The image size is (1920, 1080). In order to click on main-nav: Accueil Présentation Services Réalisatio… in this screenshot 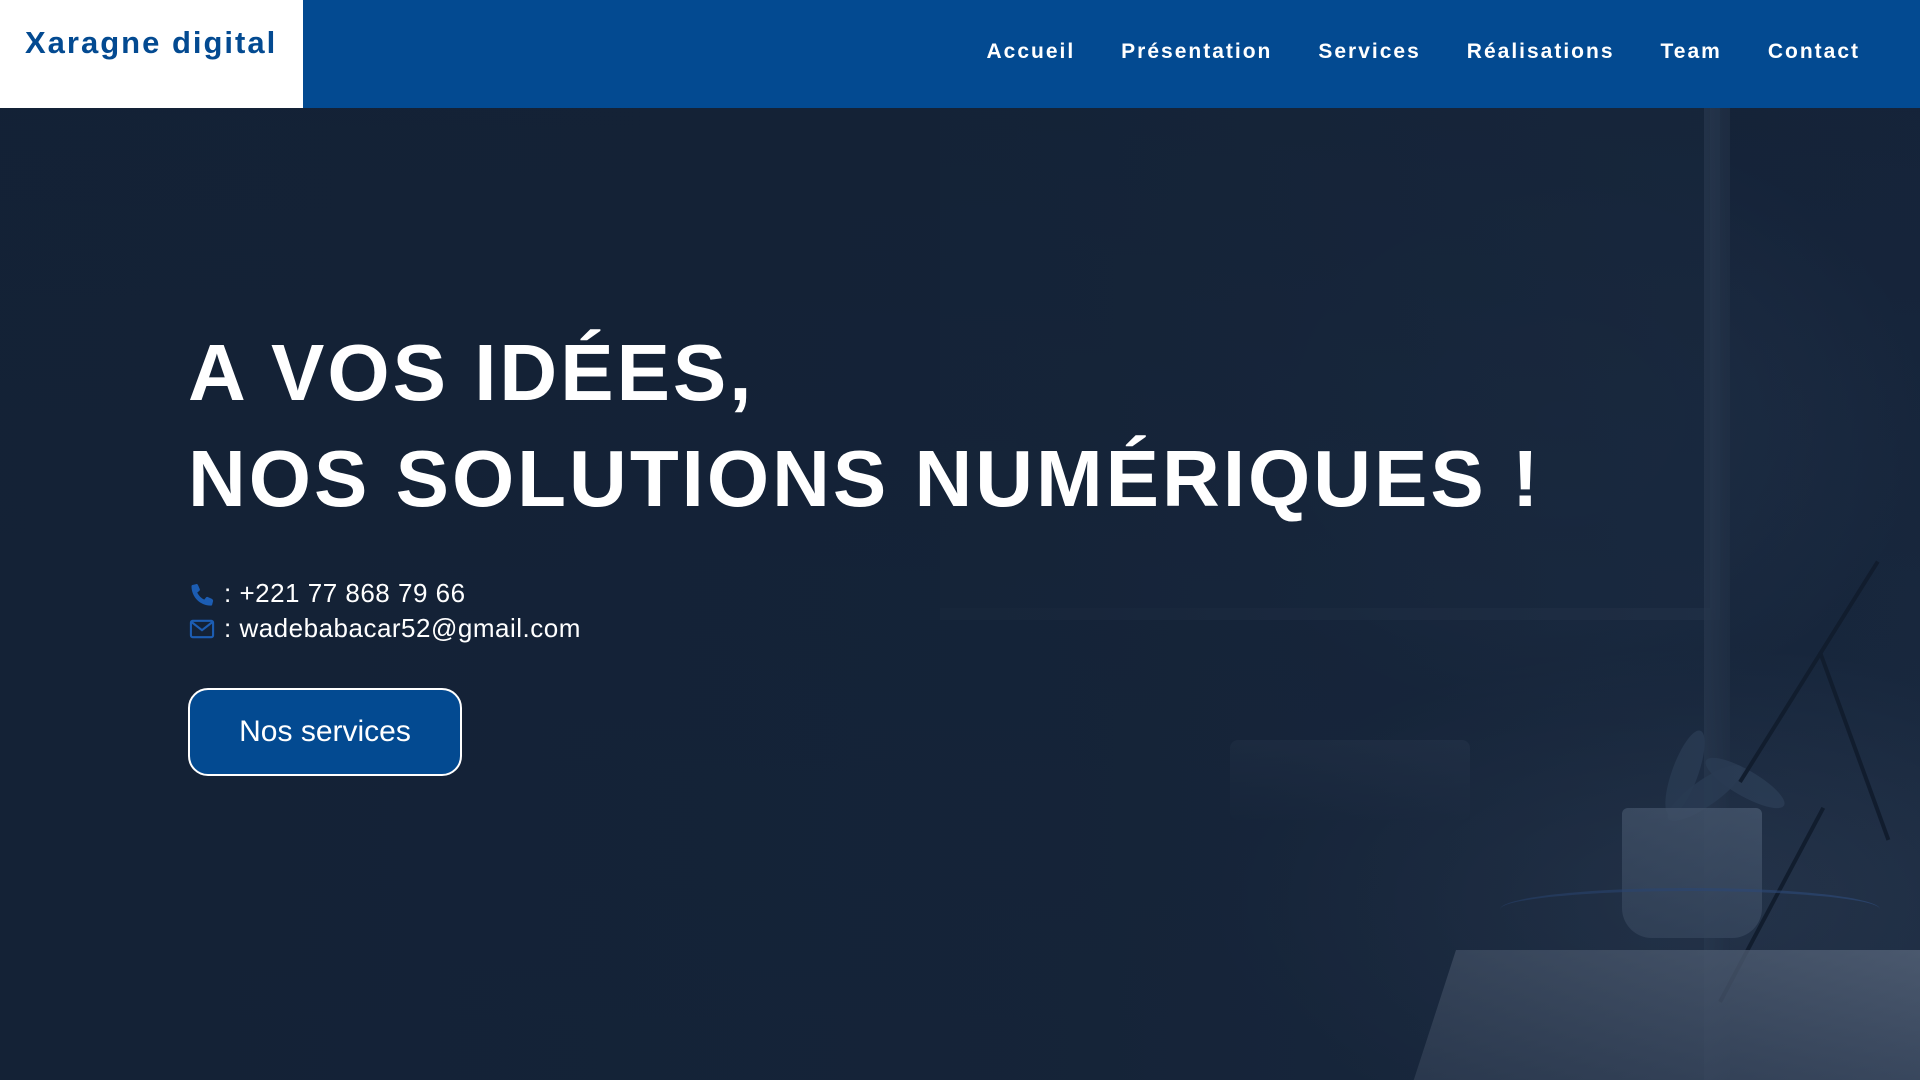, I will do `click(1400, 52)`.